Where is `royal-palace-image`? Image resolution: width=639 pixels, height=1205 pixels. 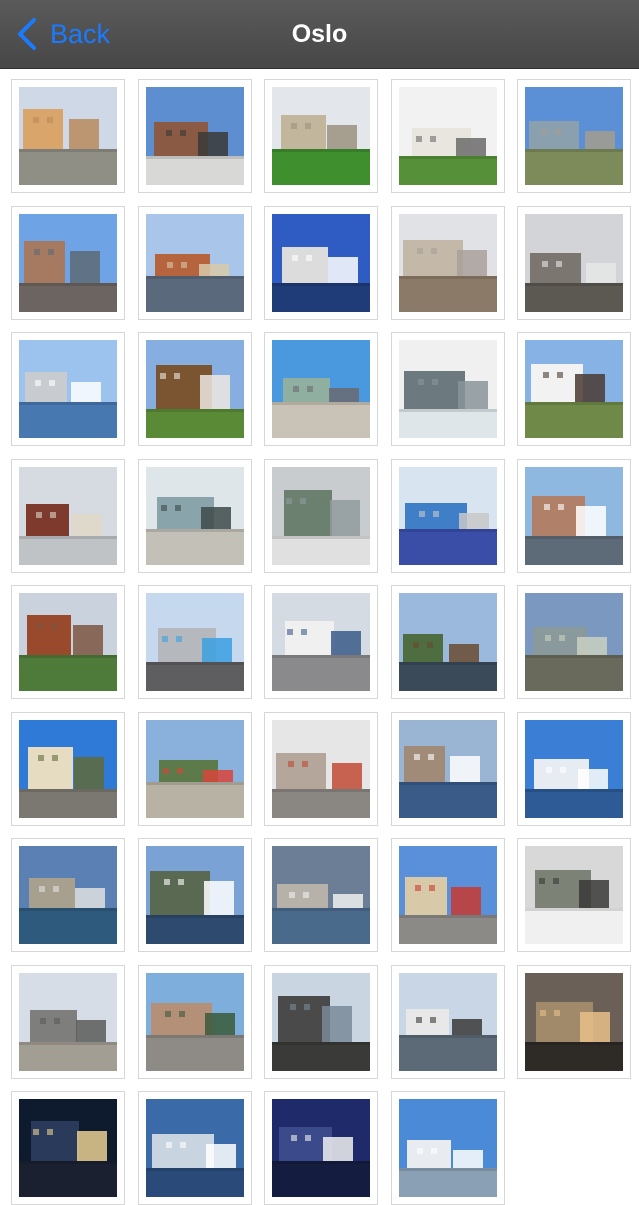
royal-palace-image is located at coordinates (68, 768).